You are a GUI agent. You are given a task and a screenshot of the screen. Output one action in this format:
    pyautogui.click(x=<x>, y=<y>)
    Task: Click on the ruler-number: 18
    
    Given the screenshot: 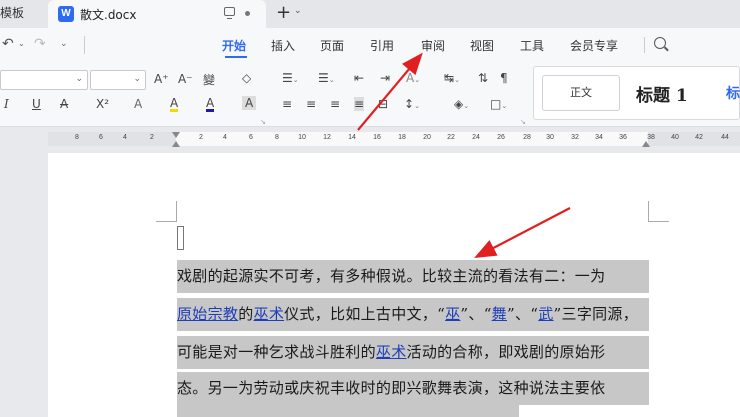 What is the action you would take?
    pyautogui.click(x=402, y=137)
    